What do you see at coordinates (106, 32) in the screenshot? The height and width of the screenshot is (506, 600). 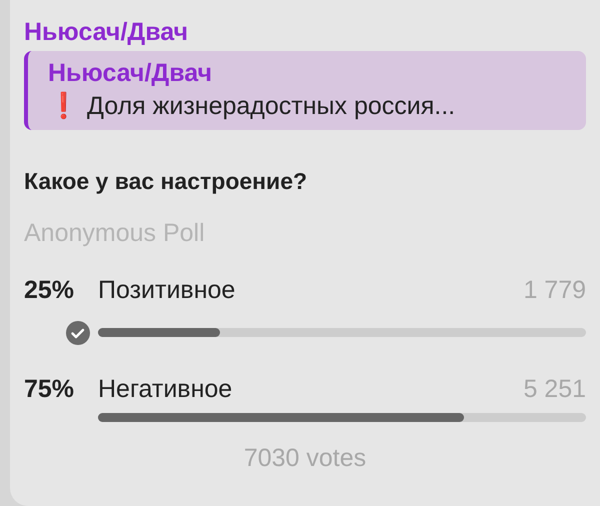 I see `sender-name: Ньюсач/Двач` at bounding box center [106, 32].